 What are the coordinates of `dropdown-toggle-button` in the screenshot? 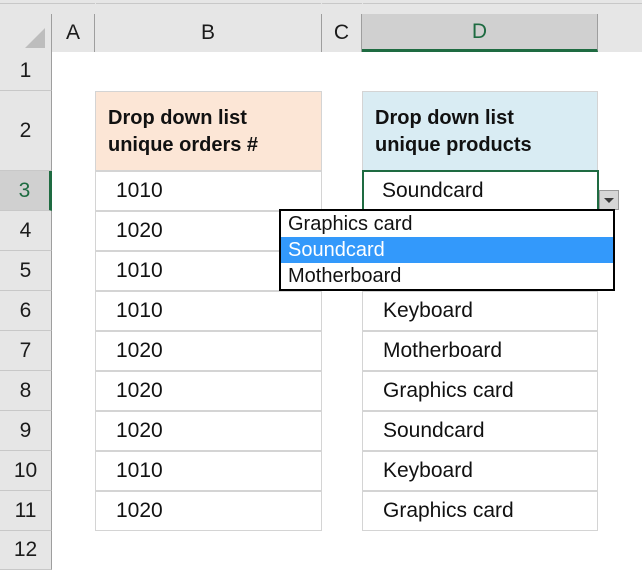 It's located at (609, 200).